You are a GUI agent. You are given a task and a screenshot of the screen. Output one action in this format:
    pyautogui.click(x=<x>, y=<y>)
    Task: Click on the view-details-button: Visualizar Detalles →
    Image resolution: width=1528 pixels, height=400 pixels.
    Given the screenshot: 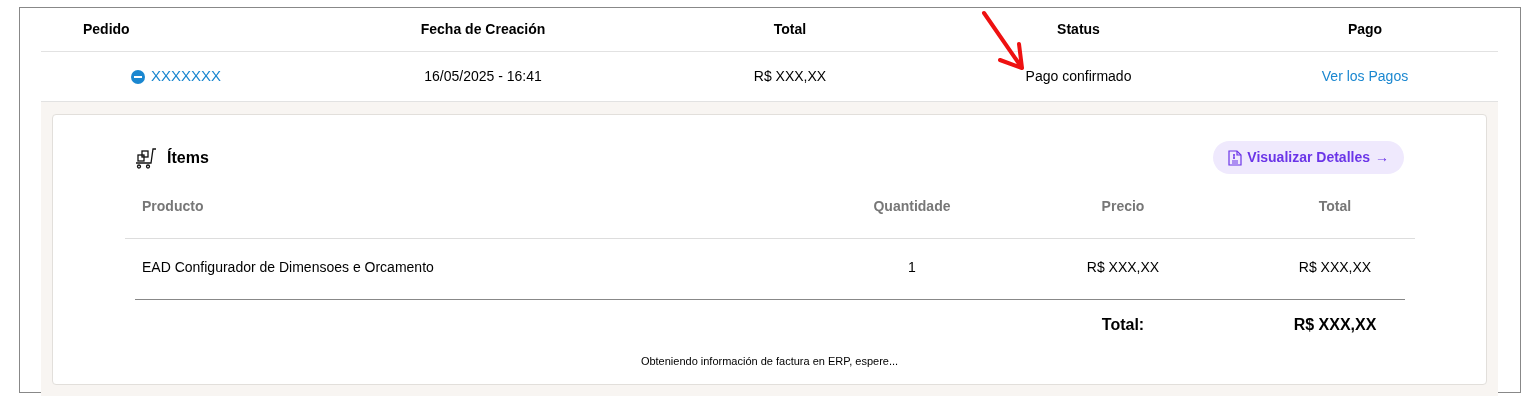 What is the action you would take?
    pyautogui.click(x=1308, y=157)
    